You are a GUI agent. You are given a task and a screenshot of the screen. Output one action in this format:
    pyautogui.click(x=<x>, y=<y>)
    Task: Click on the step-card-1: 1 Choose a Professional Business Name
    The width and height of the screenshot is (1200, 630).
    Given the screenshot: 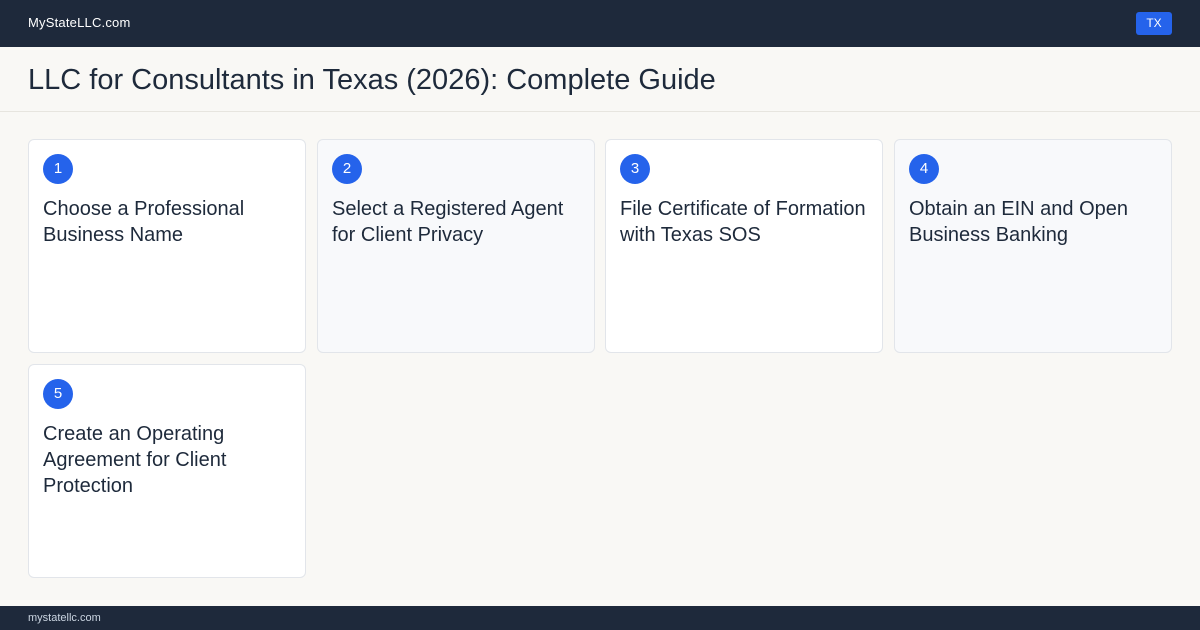 What is the action you would take?
    pyautogui.click(x=167, y=246)
    